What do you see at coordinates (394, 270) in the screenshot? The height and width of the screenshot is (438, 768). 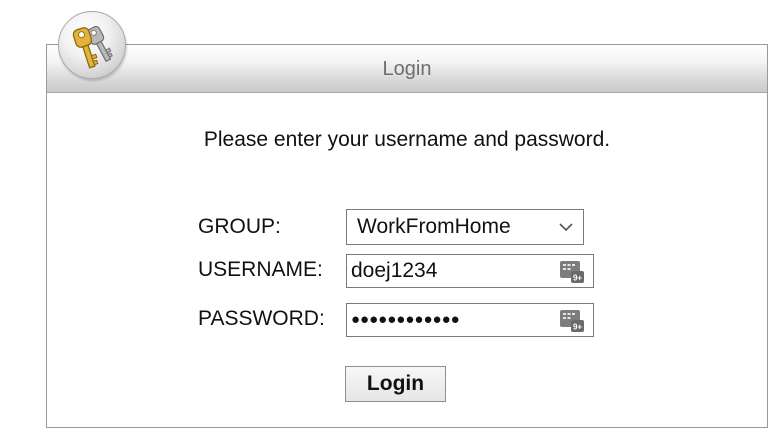 I see `username-value: doej1234` at bounding box center [394, 270].